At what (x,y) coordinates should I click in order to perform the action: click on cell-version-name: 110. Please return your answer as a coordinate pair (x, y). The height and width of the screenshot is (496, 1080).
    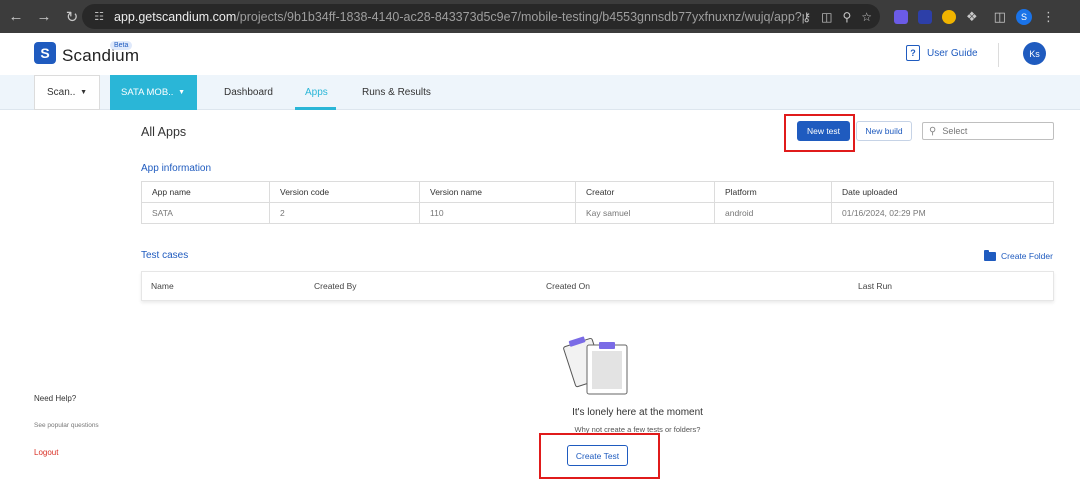
    Looking at the image, I should click on (497, 213).